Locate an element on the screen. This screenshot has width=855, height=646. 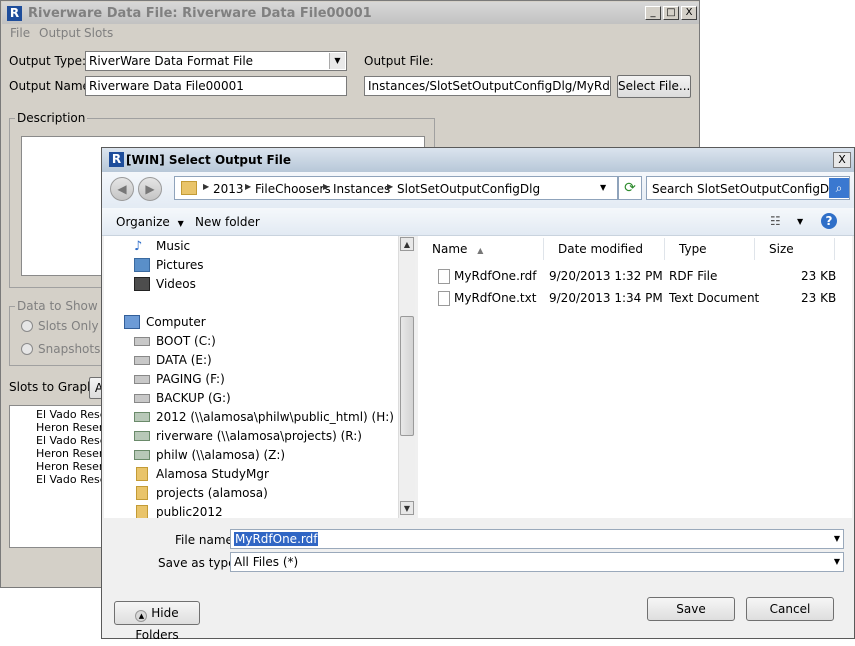
file-date: 9/20/2013 1:34 PM is located at coordinates (606, 298).